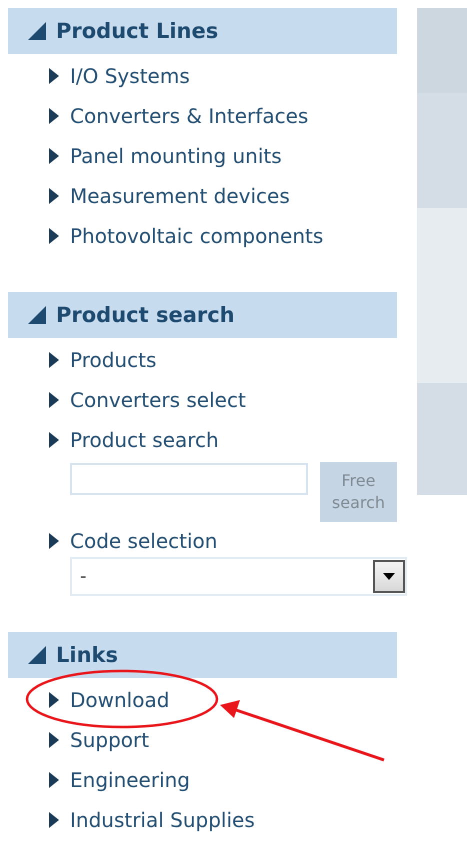 The image size is (467, 849). I want to click on sidebar-link: Industrial Supplies, so click(162, 820).